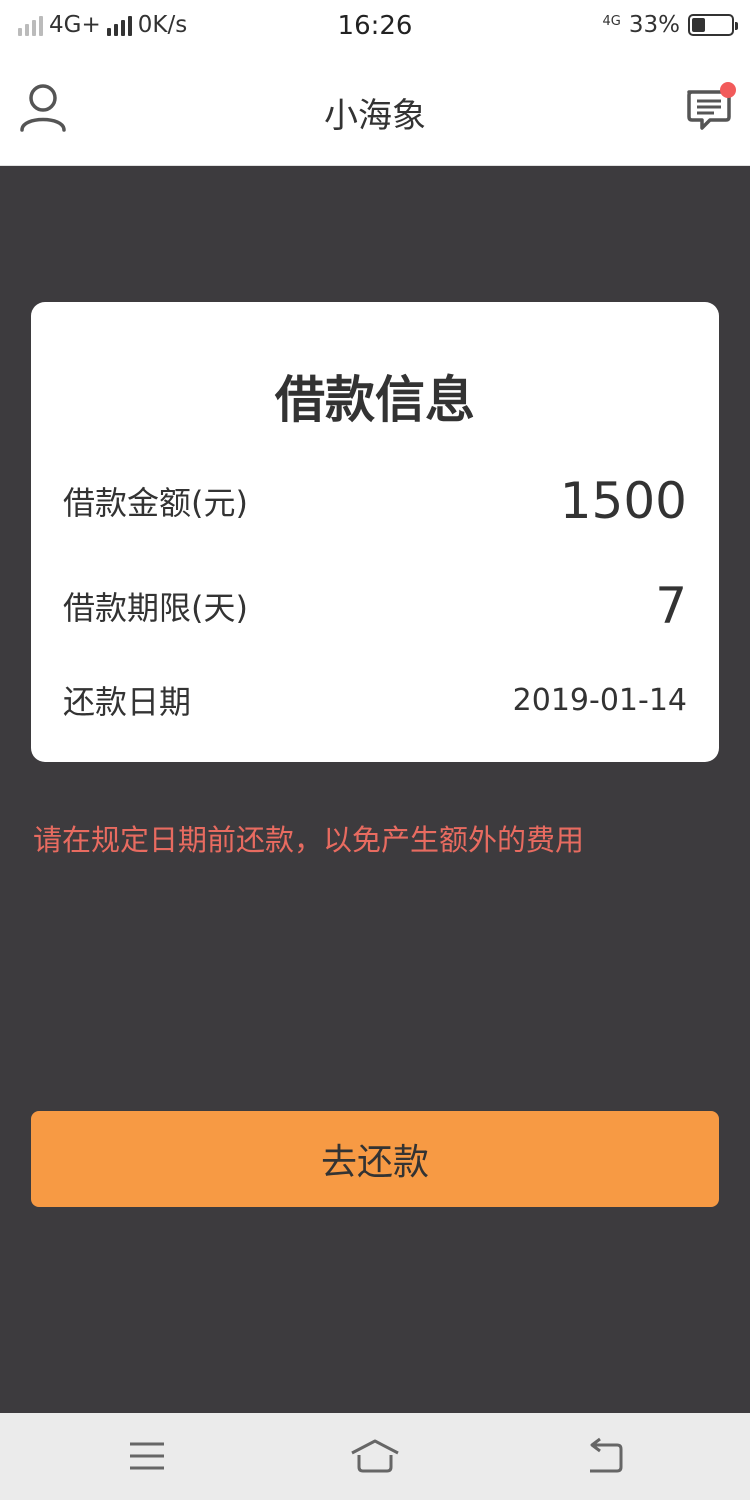 Image resolution: width=750 pixels, height=1500 pixels. I want to click on repay-button: 去还款, so click(375, 1159).